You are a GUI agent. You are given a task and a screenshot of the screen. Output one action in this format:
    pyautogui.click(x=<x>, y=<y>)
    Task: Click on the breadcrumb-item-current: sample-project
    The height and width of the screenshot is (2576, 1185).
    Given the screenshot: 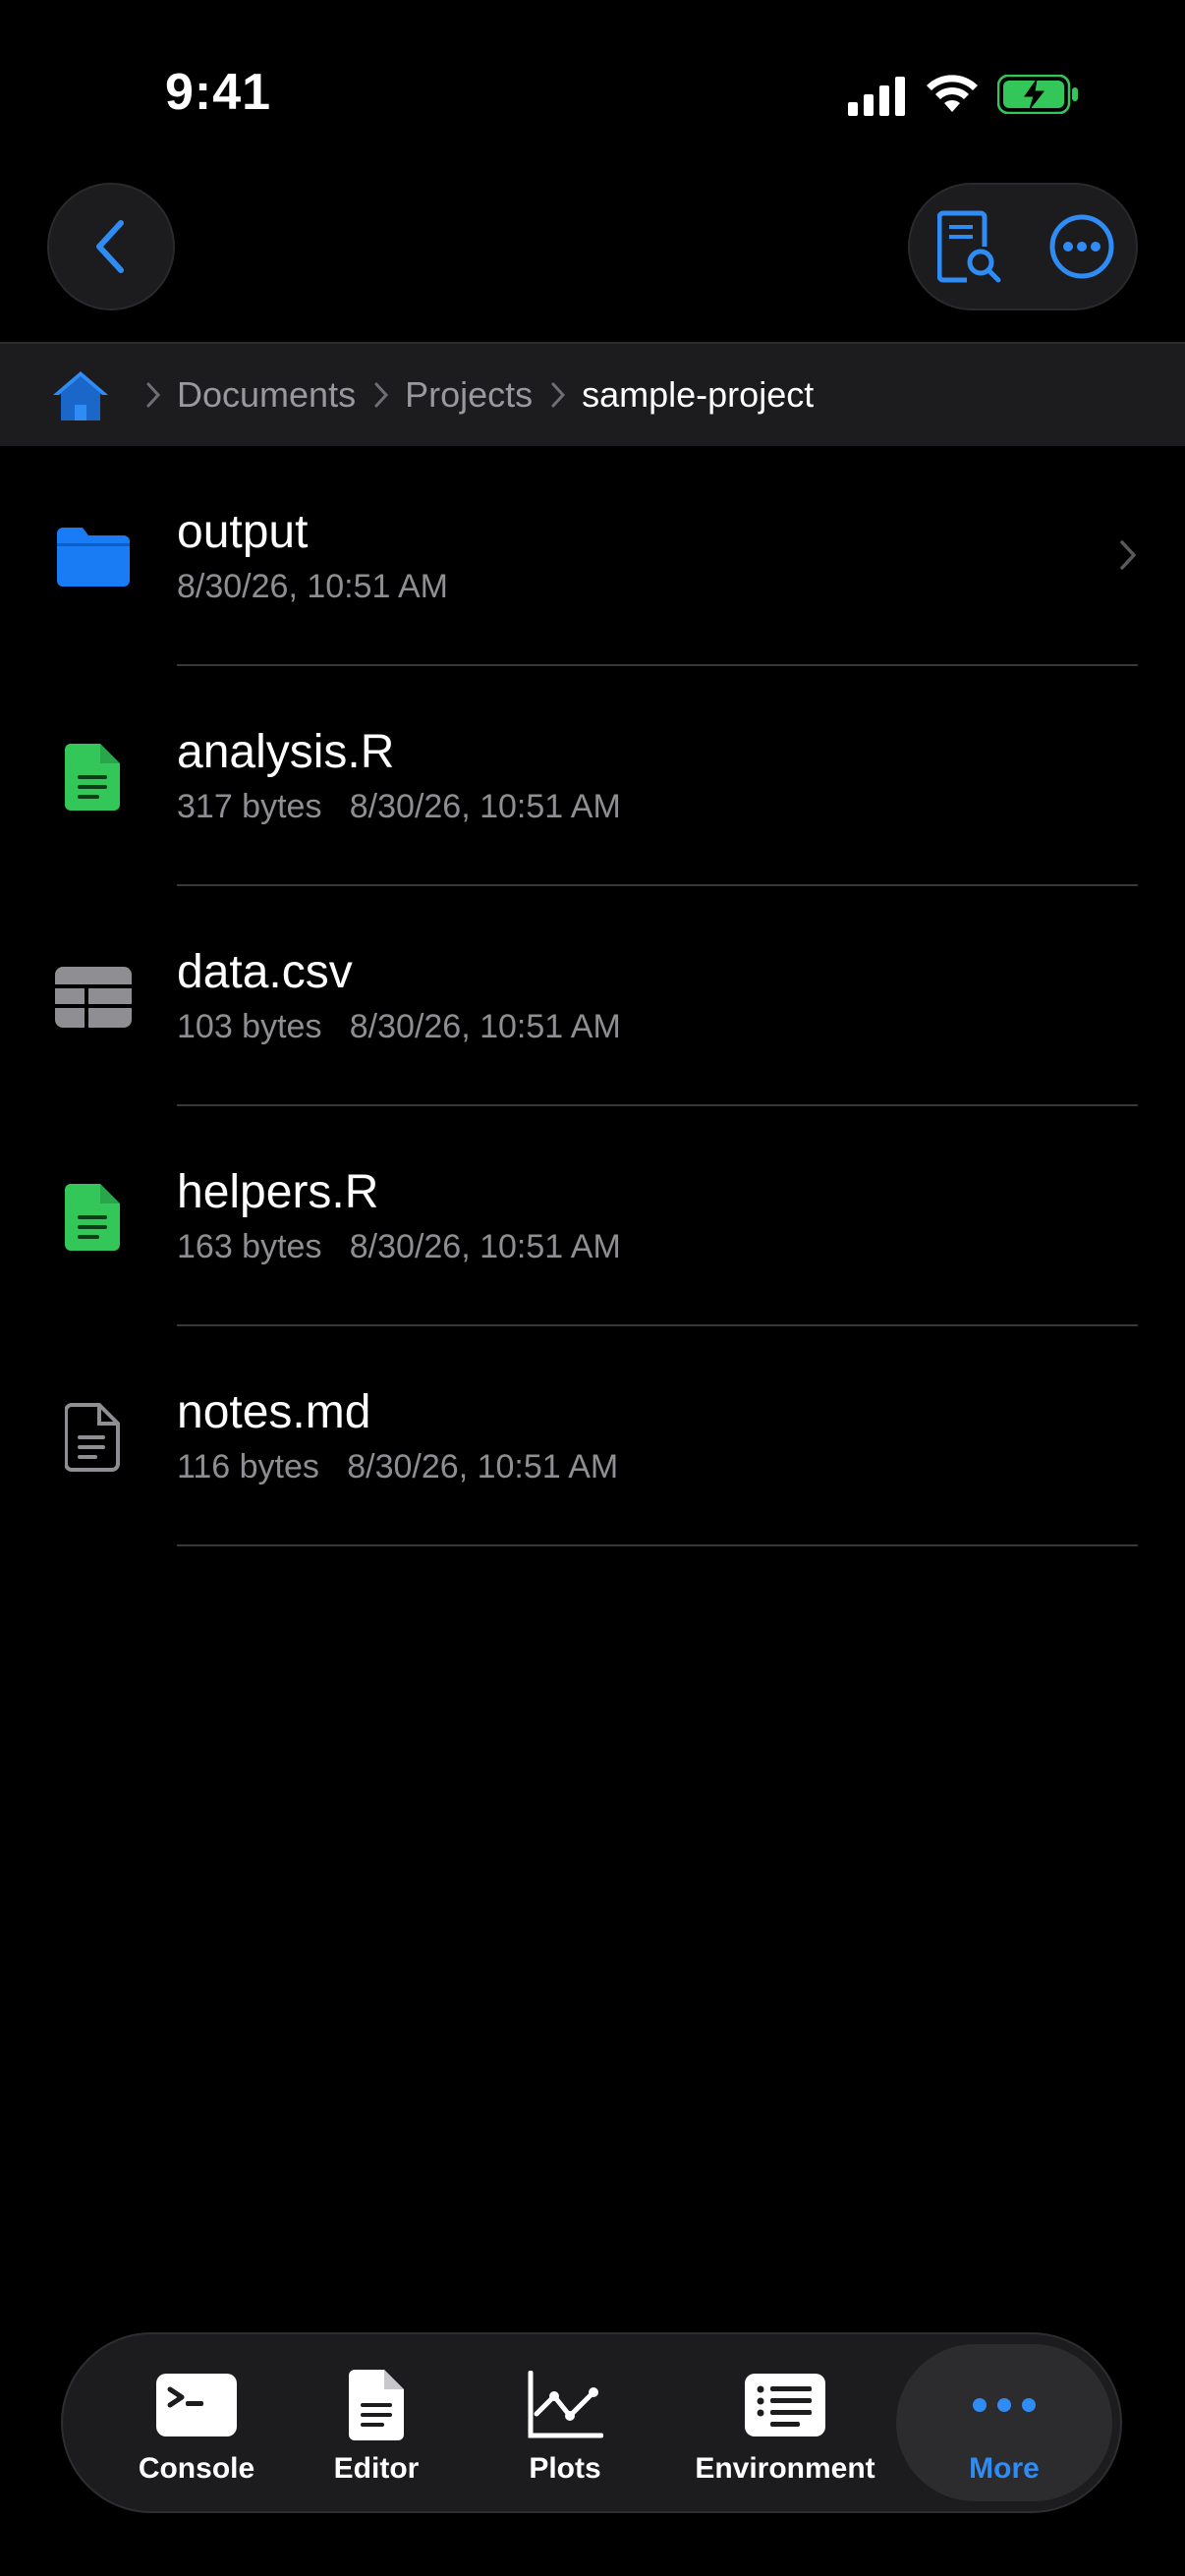 What is the action you would take?
    pyautogui.click(x=699, y=394)
    